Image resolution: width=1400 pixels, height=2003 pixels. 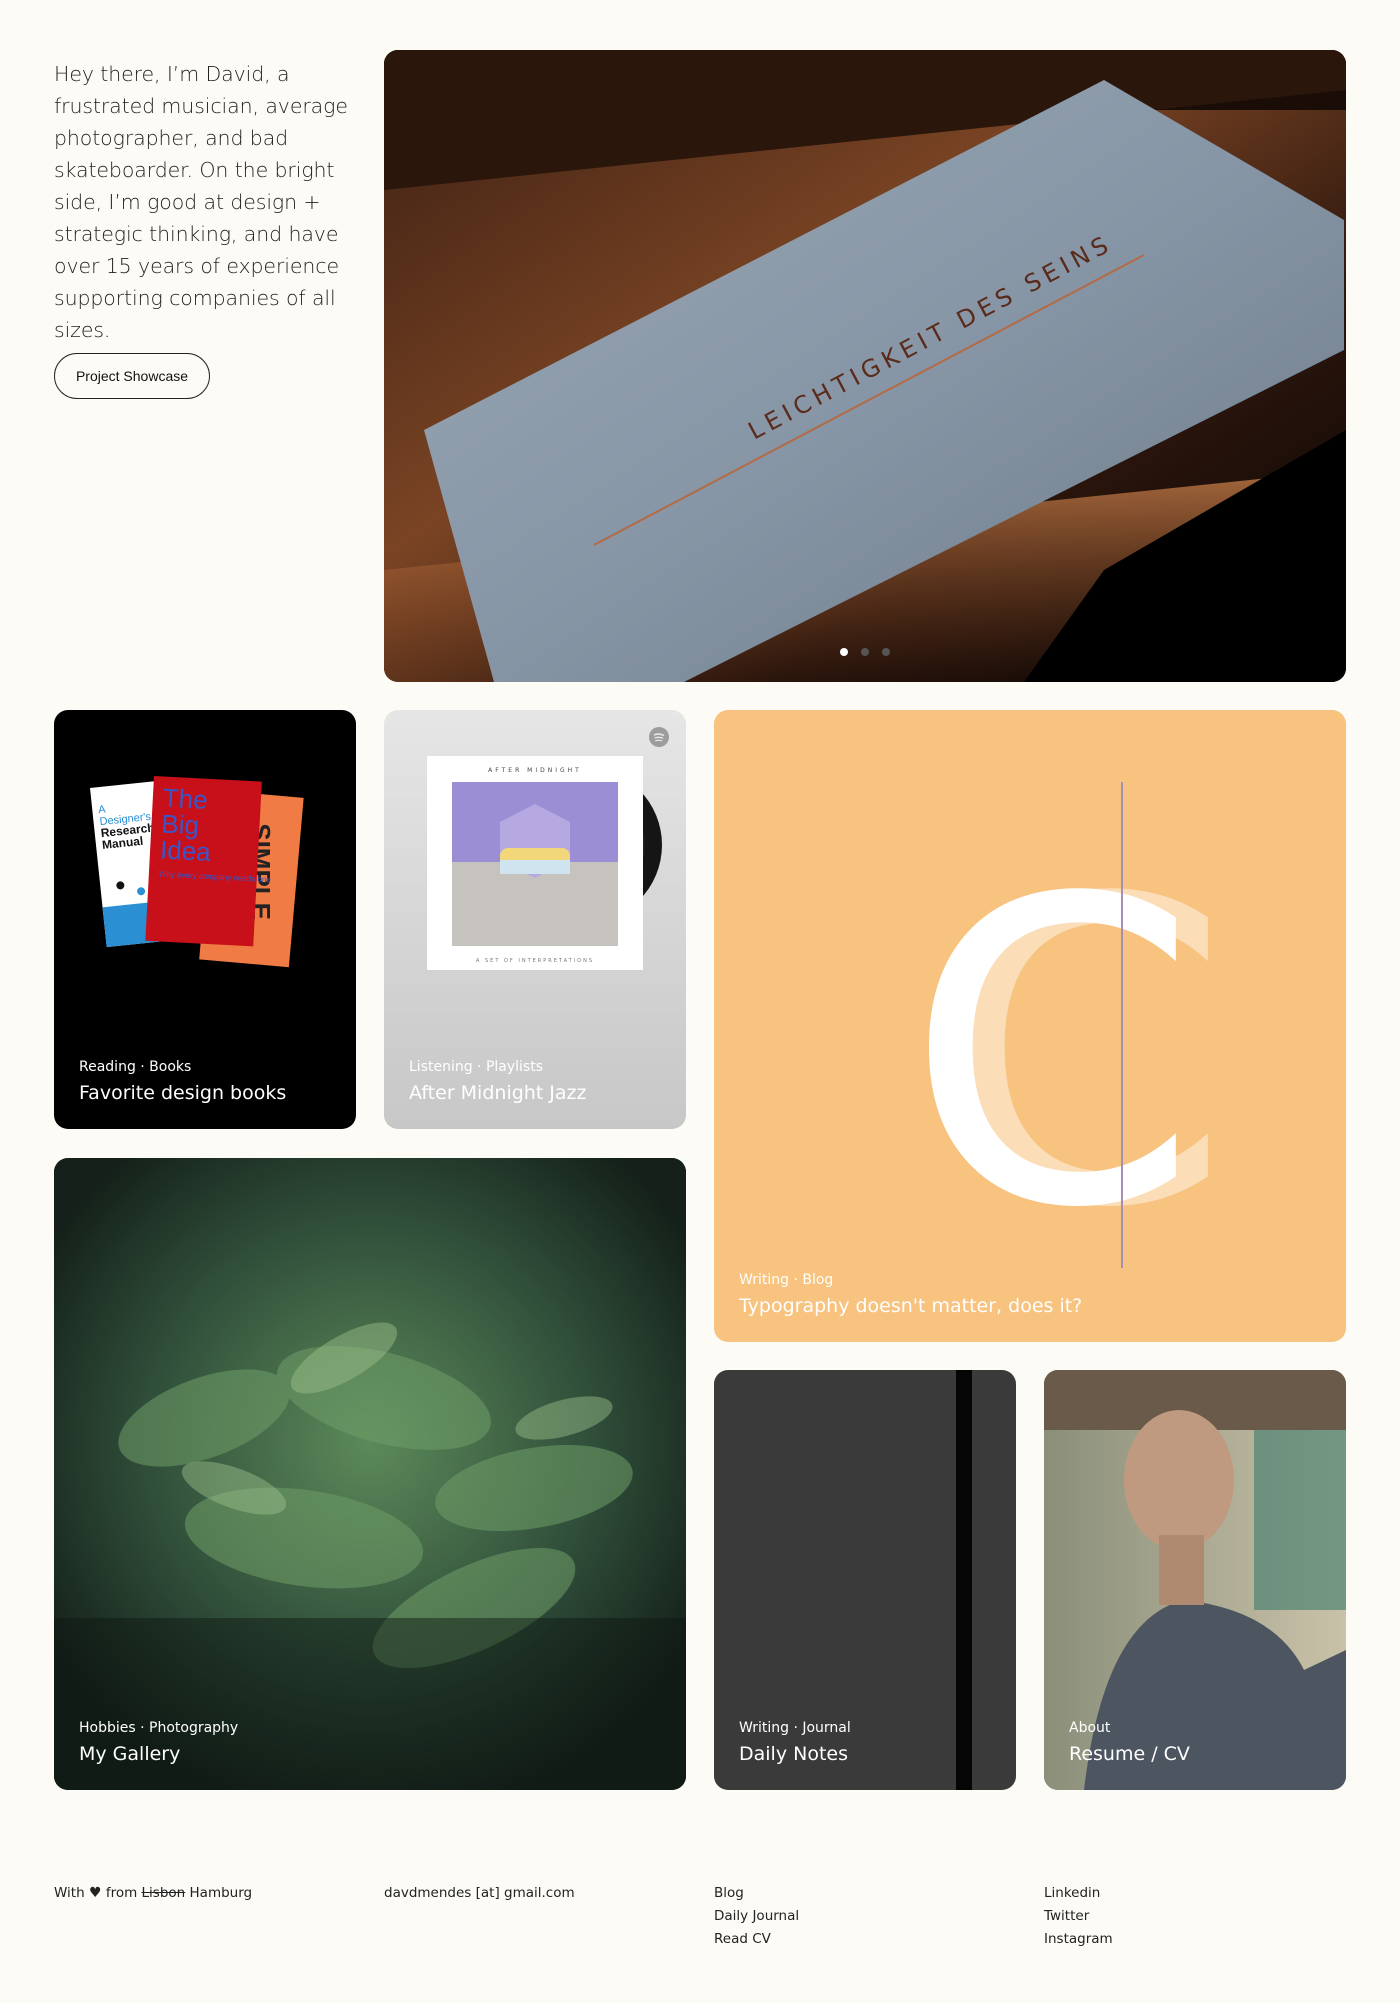 I want to click on card-kicker: Listening · Playlists, so click(x=476, y=1067).